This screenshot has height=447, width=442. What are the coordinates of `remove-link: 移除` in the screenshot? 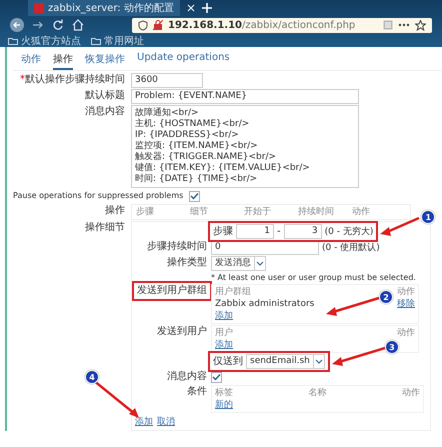 It's located at (406, 304).